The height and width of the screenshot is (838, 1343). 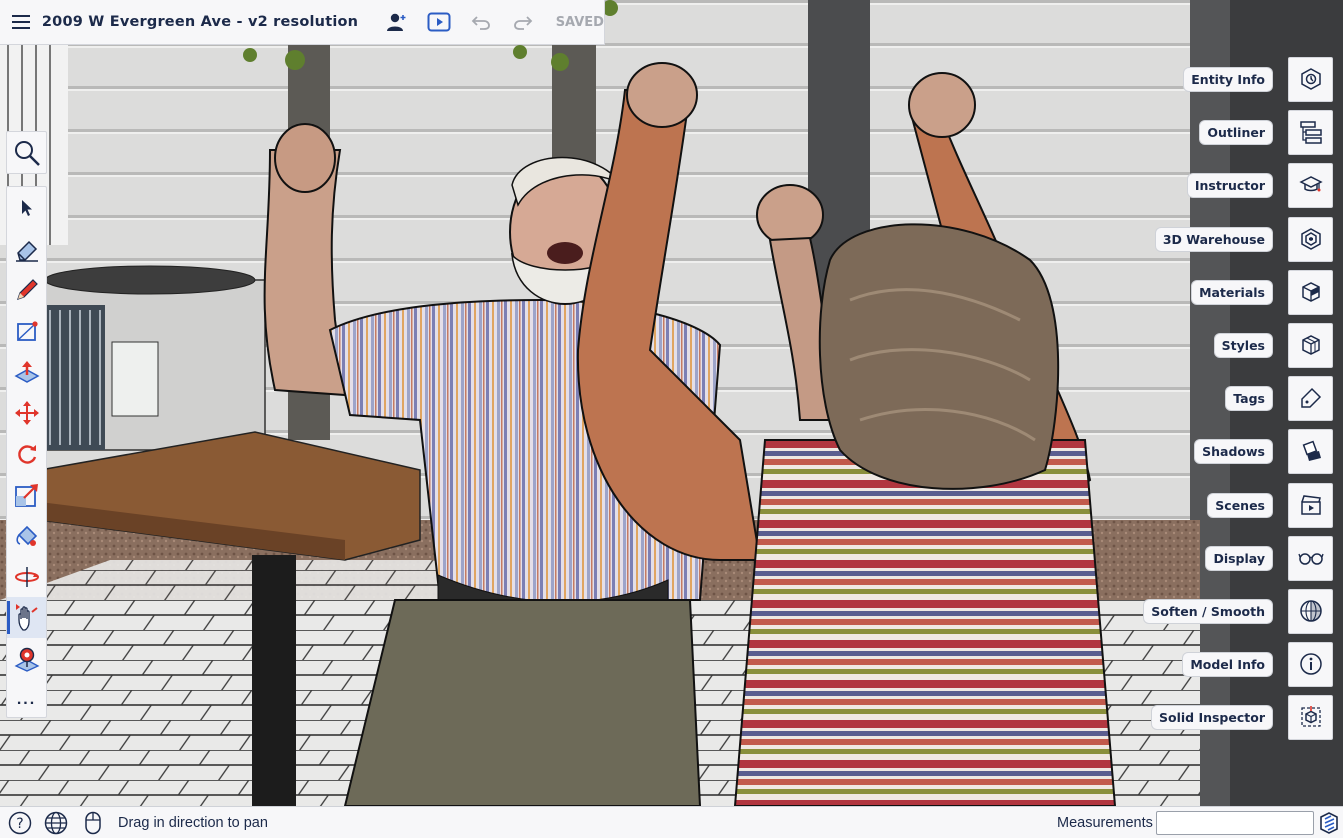 What do you see at coordinates (1105, 823) in the screenshot?
I see `measurements-label: Measurements` at bounding box center [1105, 823].